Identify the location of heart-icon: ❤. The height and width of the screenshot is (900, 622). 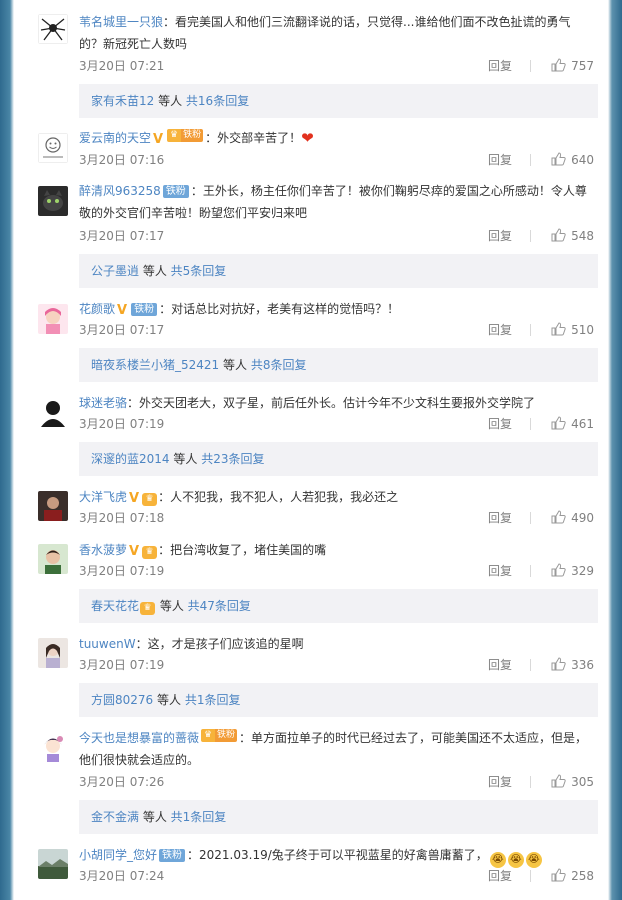
(307, 138).